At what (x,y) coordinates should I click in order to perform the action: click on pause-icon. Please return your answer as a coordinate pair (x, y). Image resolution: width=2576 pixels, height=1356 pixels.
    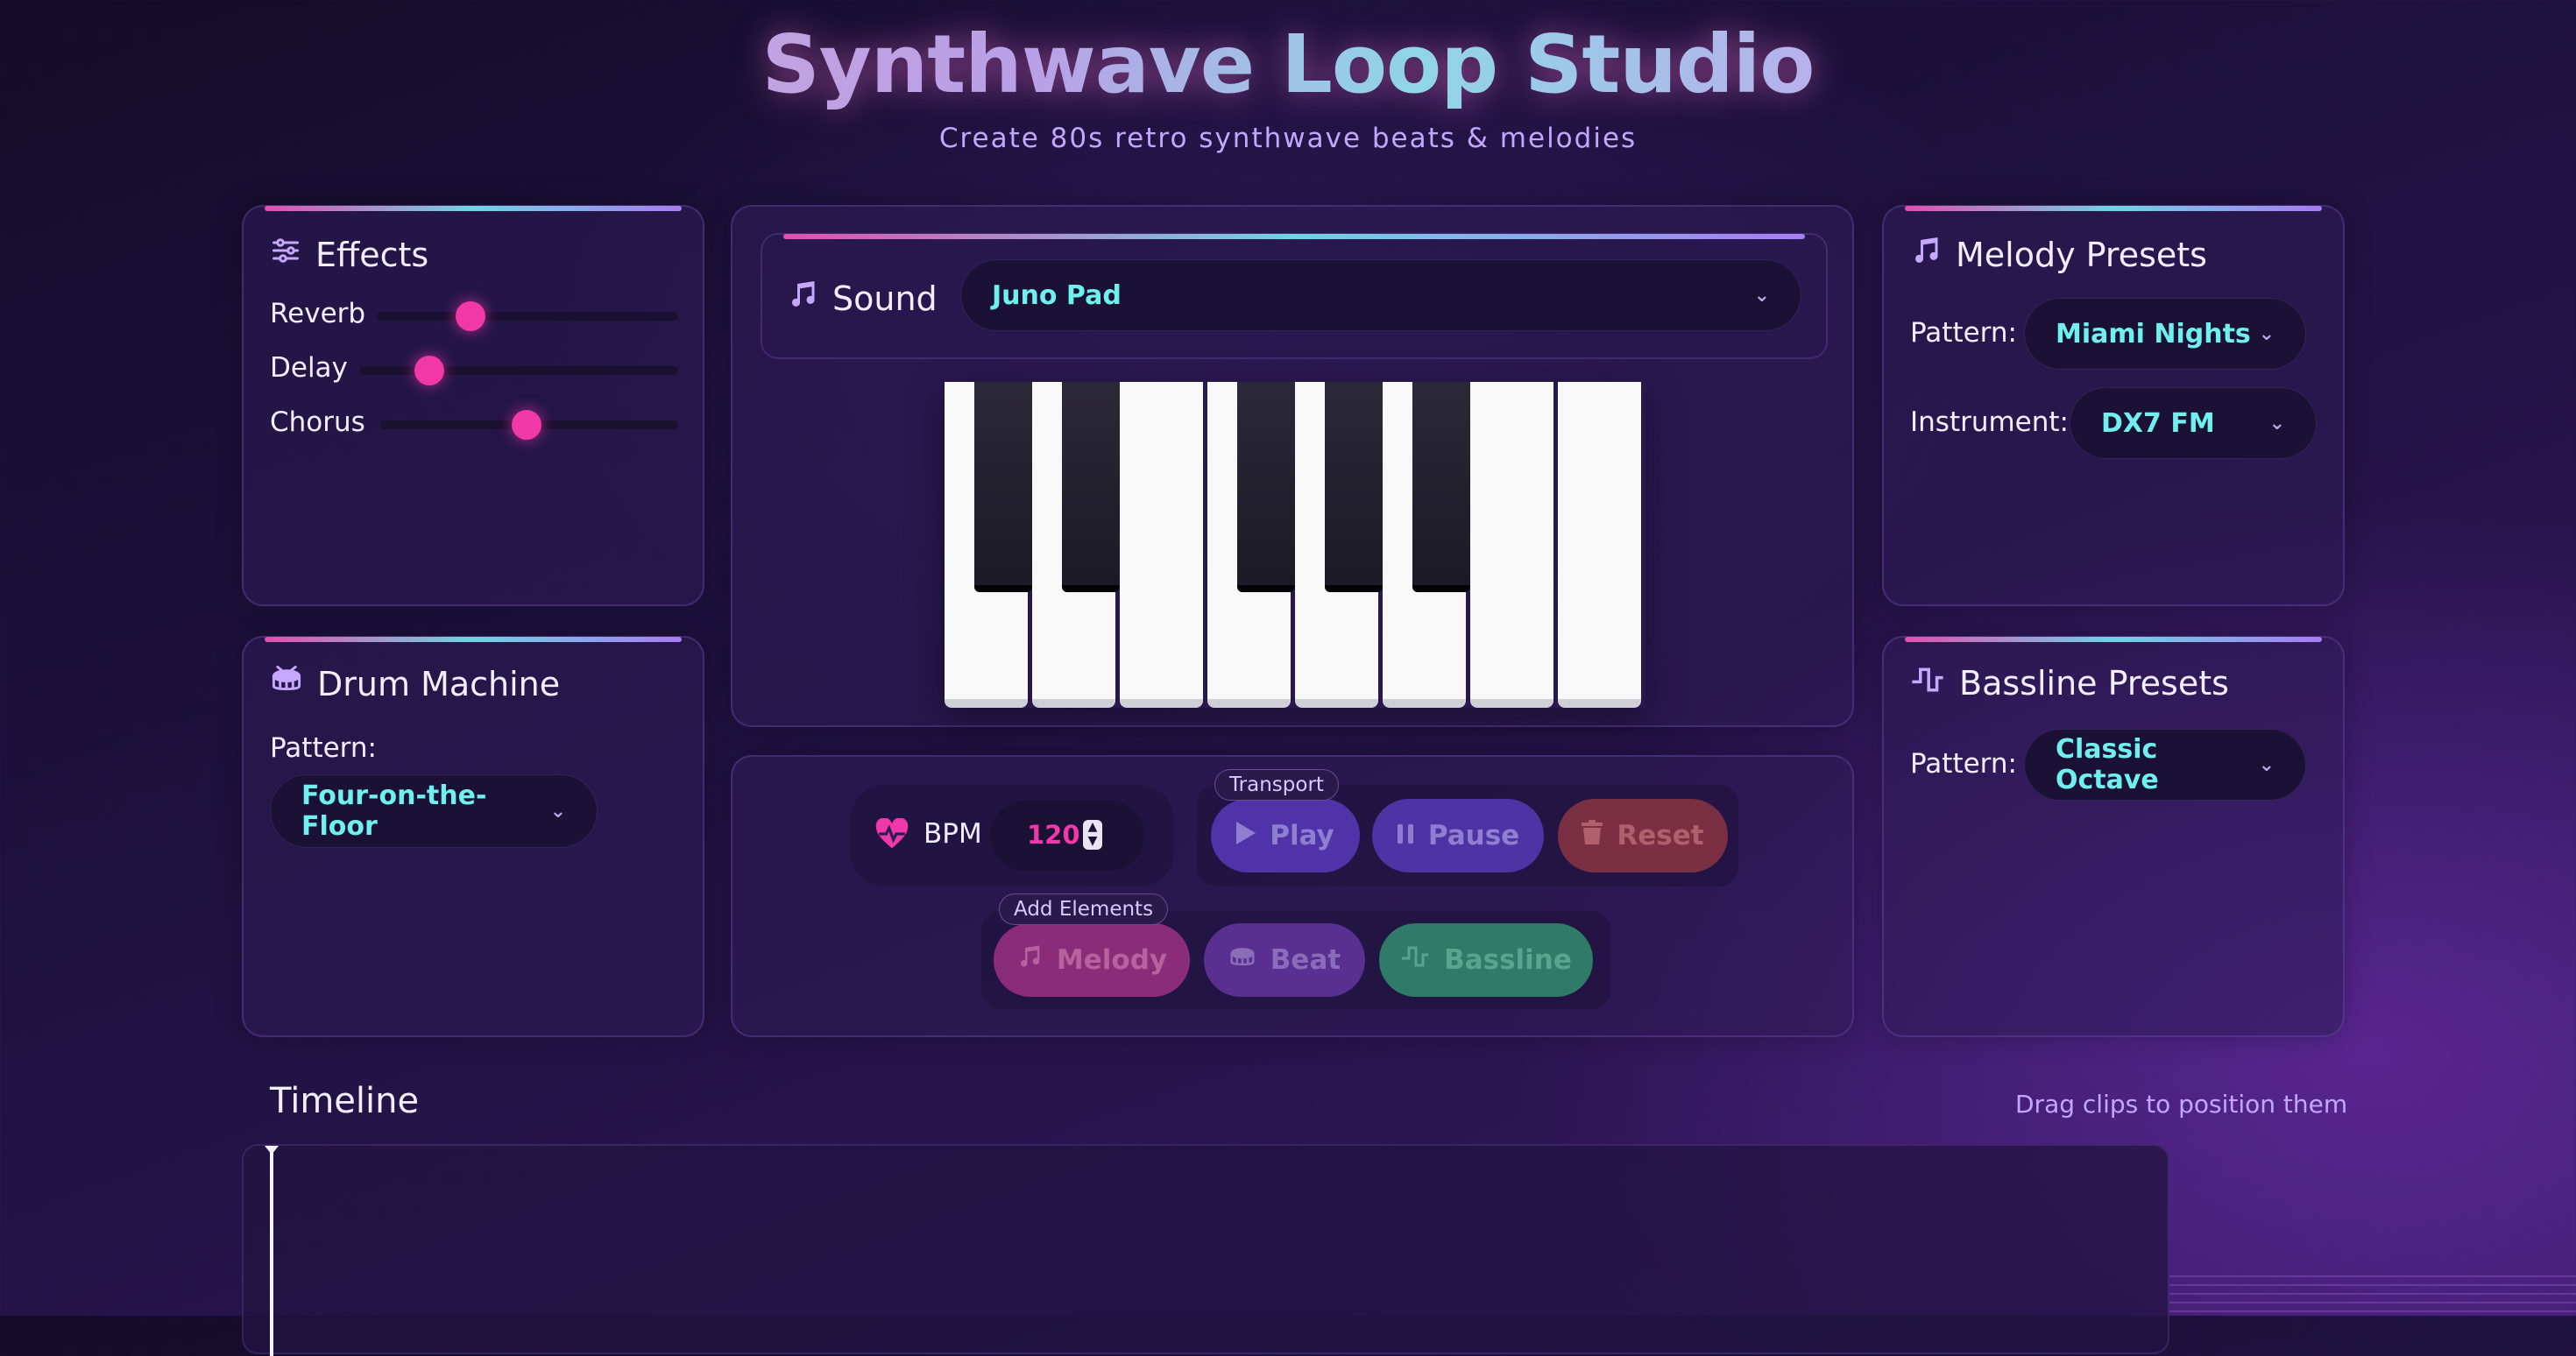
    Looking at the image, I should click on (1405, 835).